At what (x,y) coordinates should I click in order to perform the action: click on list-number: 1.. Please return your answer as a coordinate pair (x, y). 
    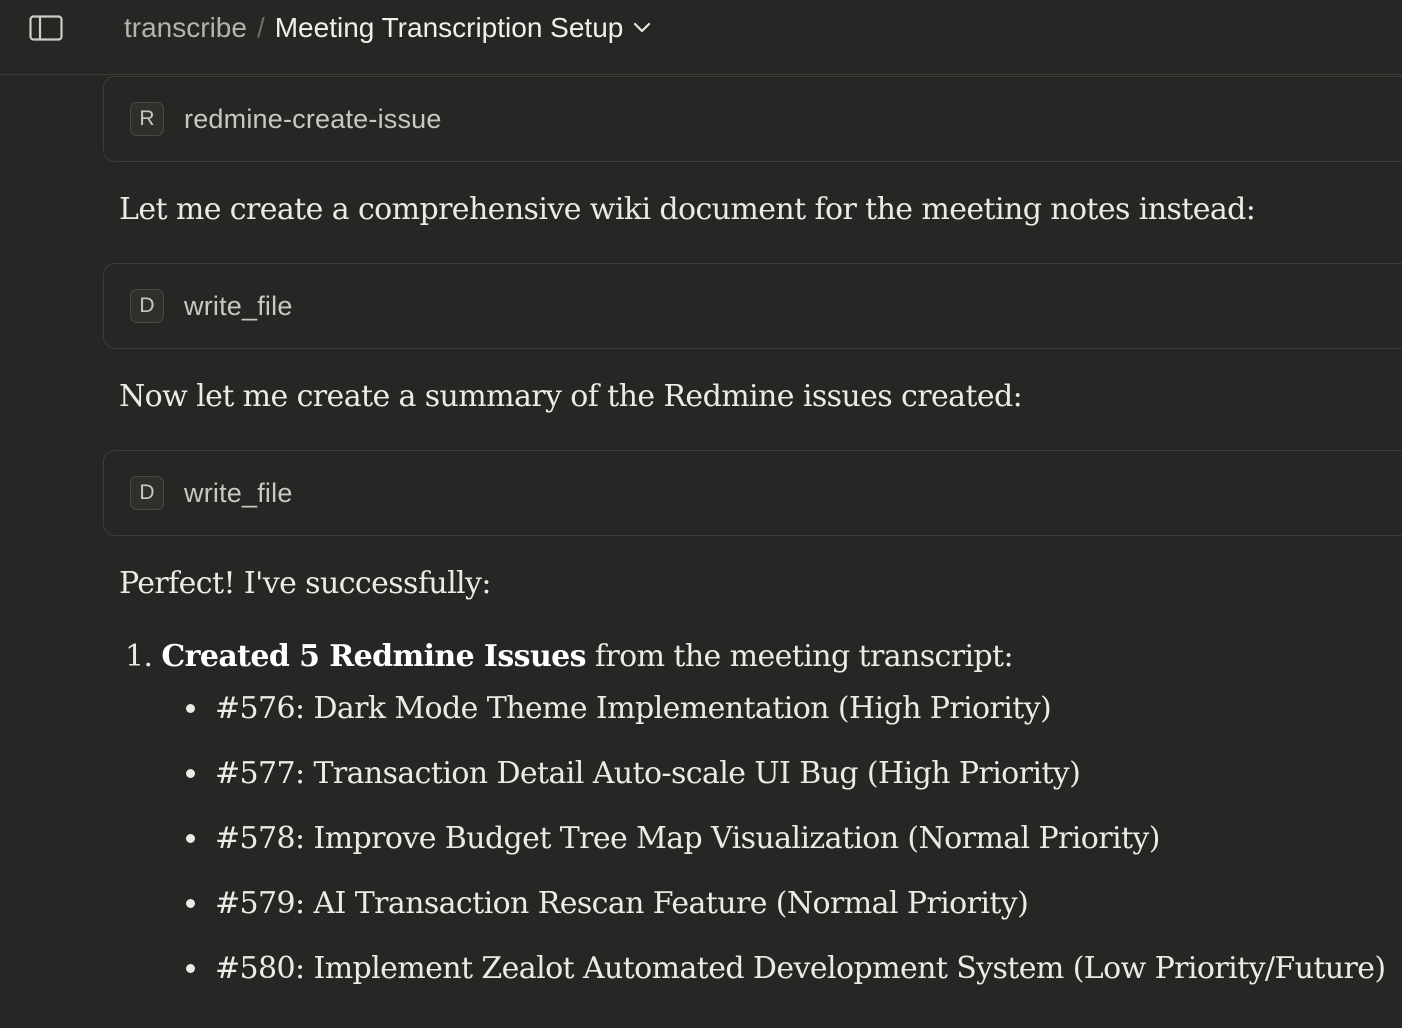
    Looking at the image, I should click on (143, 656).